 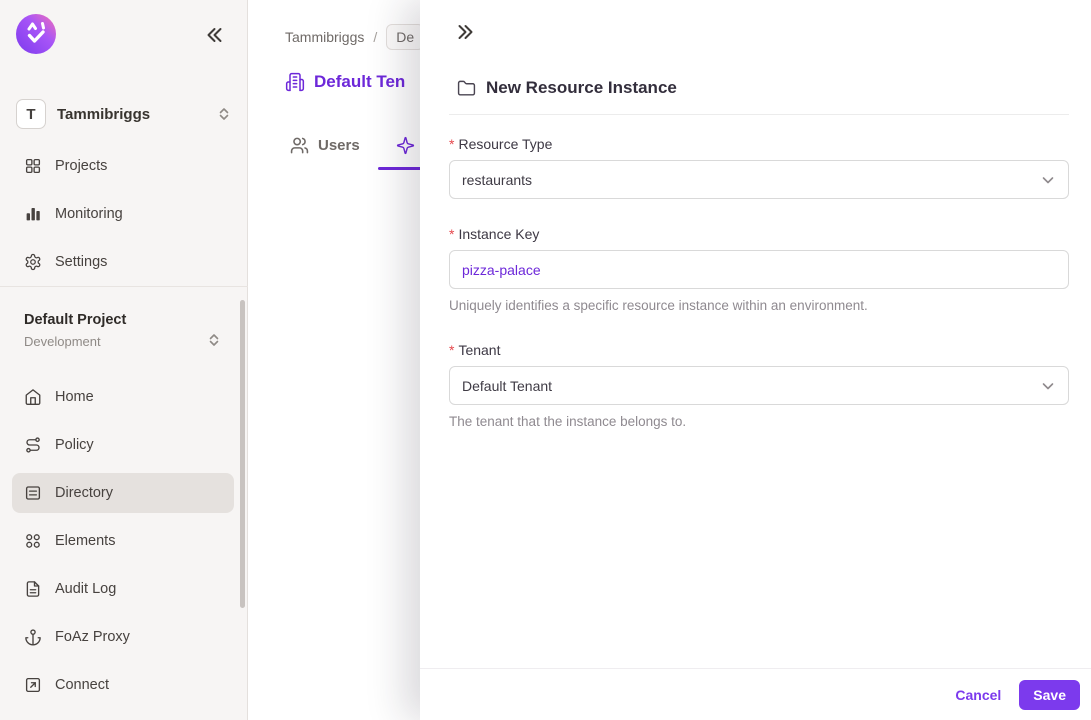 What do you see at coordinates (33, 541) in the screenshot?
I see `elements-dots-icon` at bounding box center [33, 541].